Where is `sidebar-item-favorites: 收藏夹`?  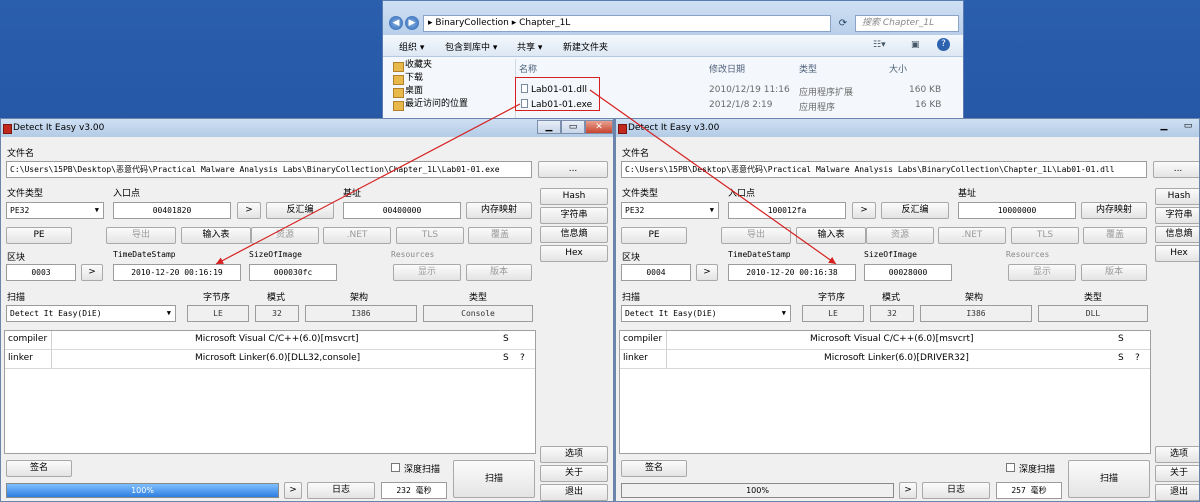
sidebar-item-favorites: 收藏夹 is located at coordinates (452, 65).